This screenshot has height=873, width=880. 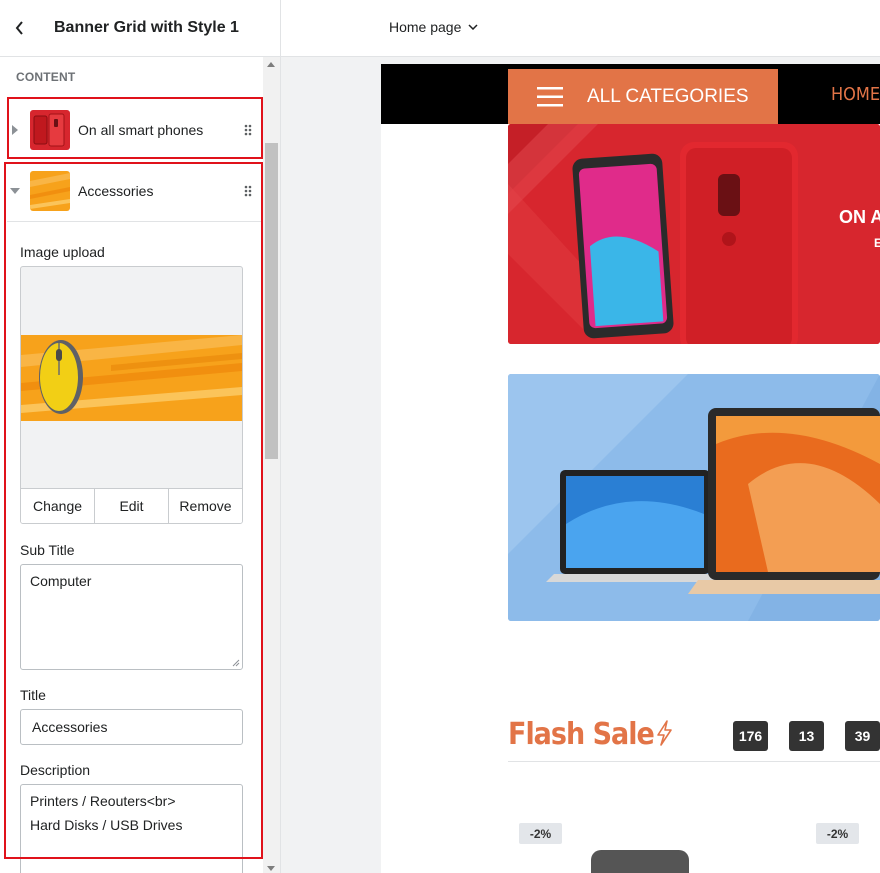 I want to click on nav-link-home: HOME, so click(x=855, y=94).